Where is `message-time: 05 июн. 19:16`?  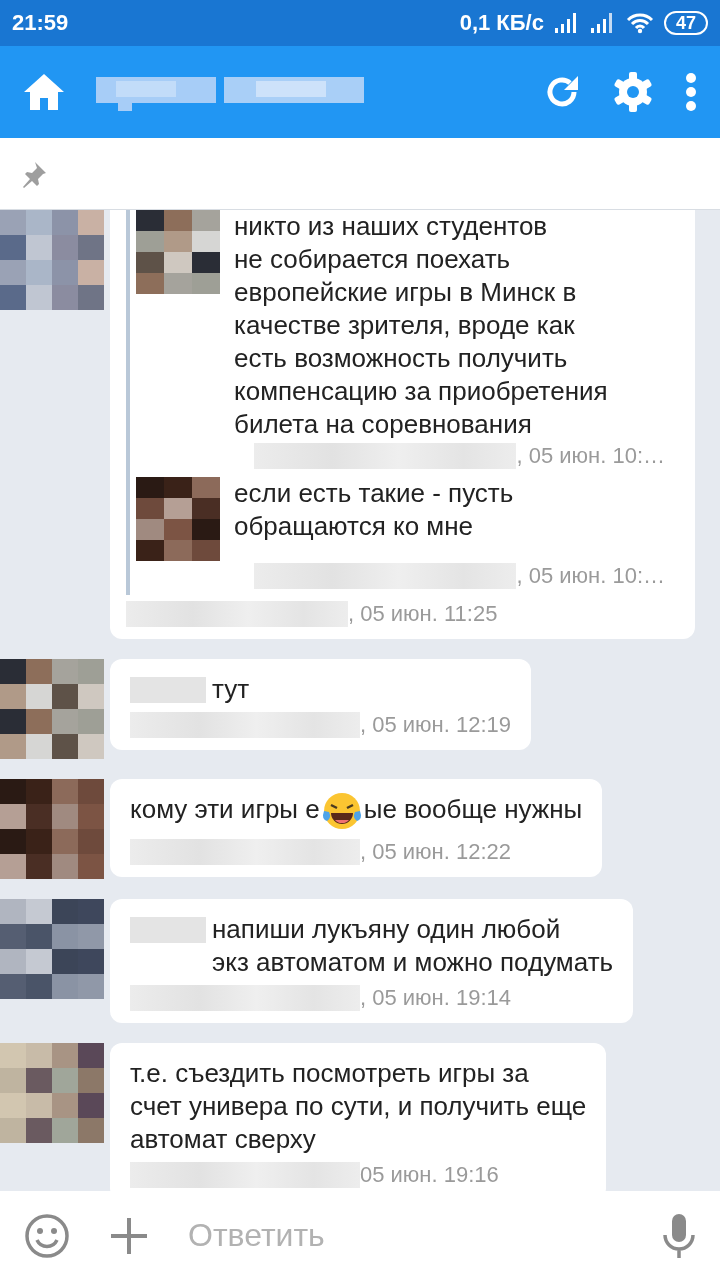
message-time: 05 июн. 19:16 is located at coordinates (429, 1175).